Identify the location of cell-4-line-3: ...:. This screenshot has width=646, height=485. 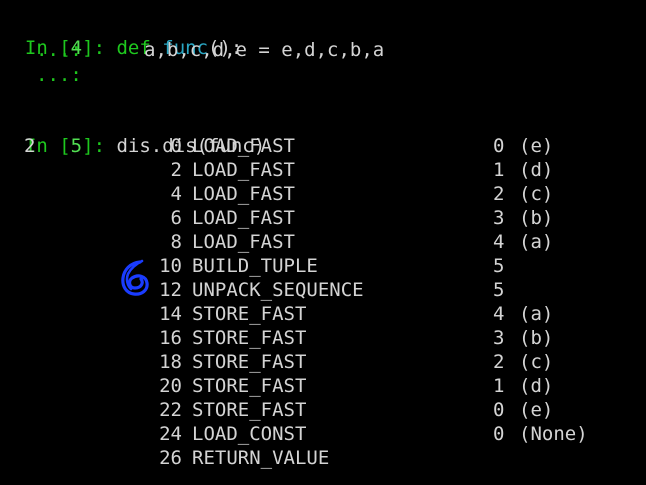
(42, 75).